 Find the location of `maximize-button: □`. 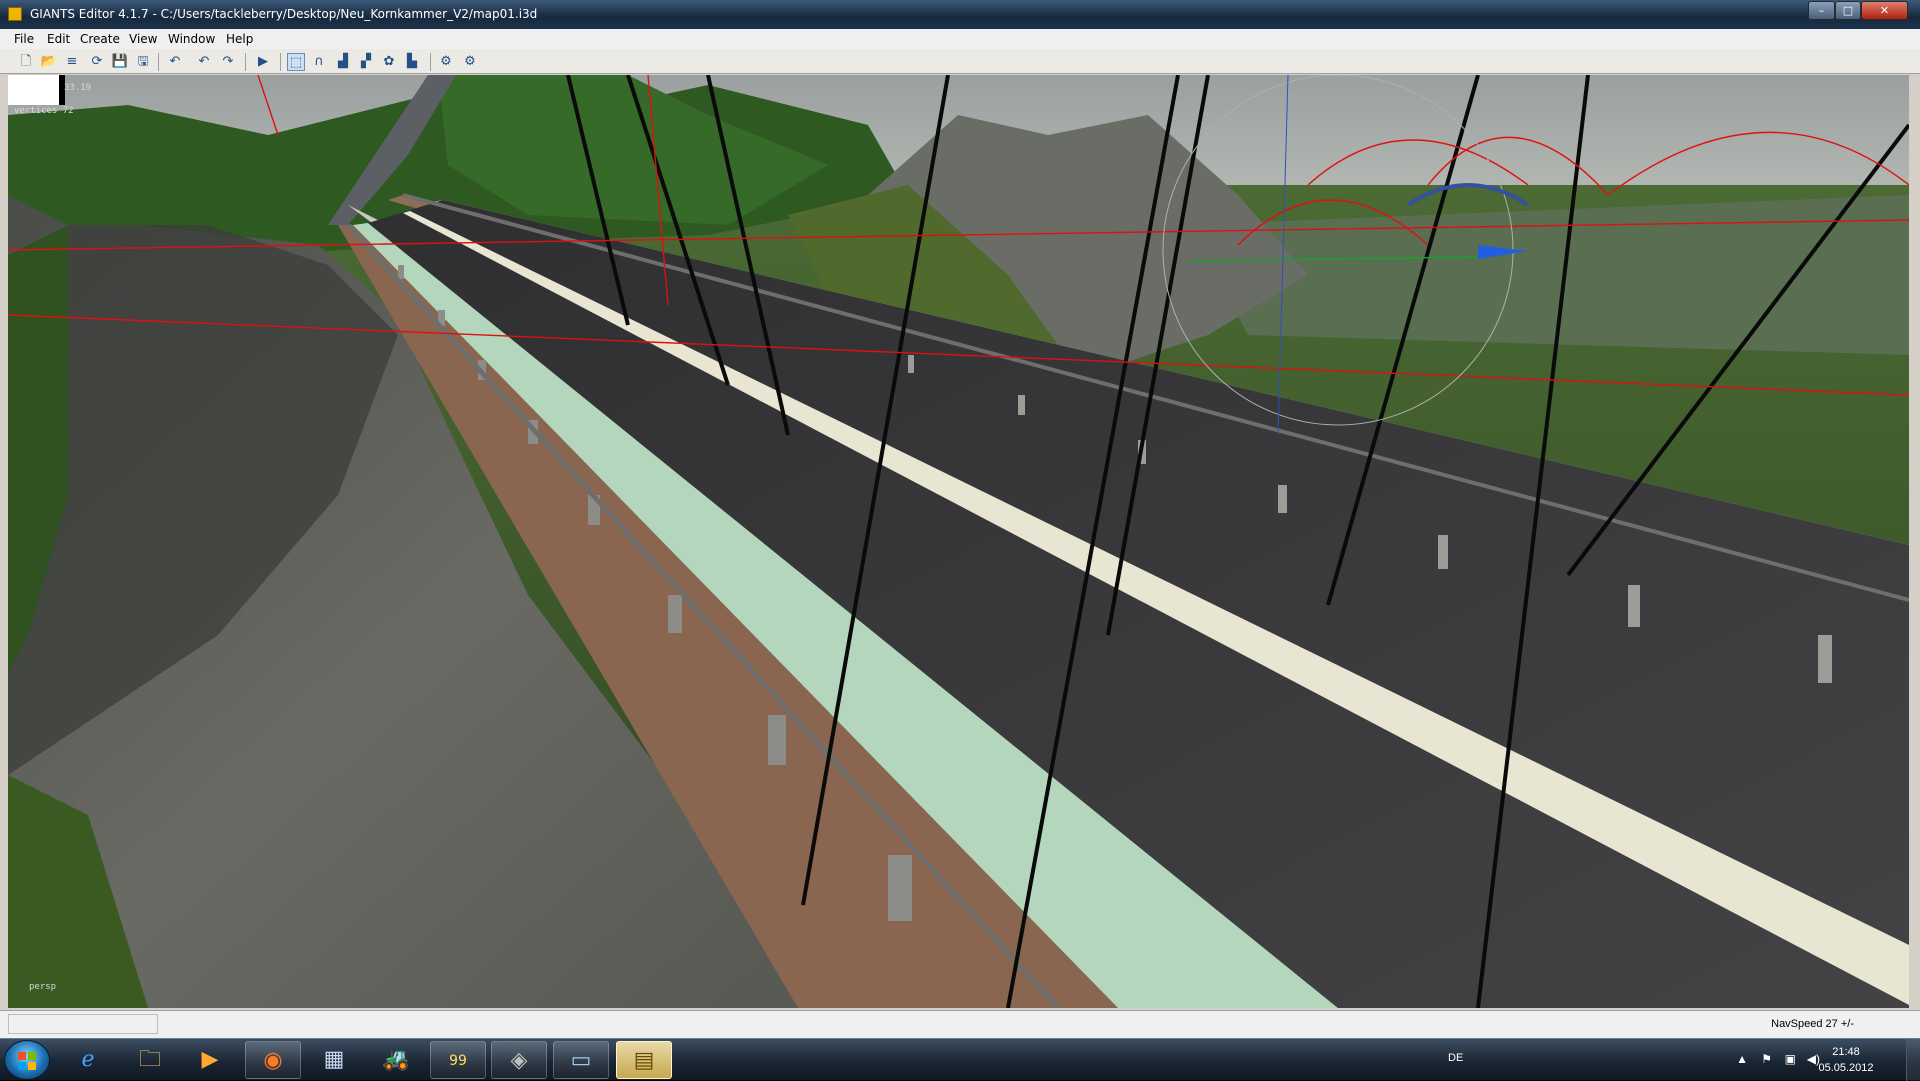

maximize-button: □ is located at coordinates (1848, 10).